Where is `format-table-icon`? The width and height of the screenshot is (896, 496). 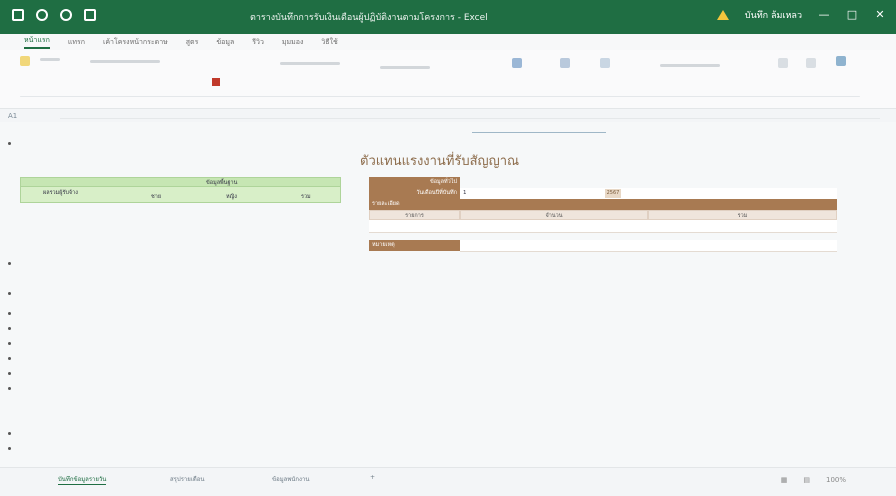
format-table-icon is located at coordinates (565, 63).